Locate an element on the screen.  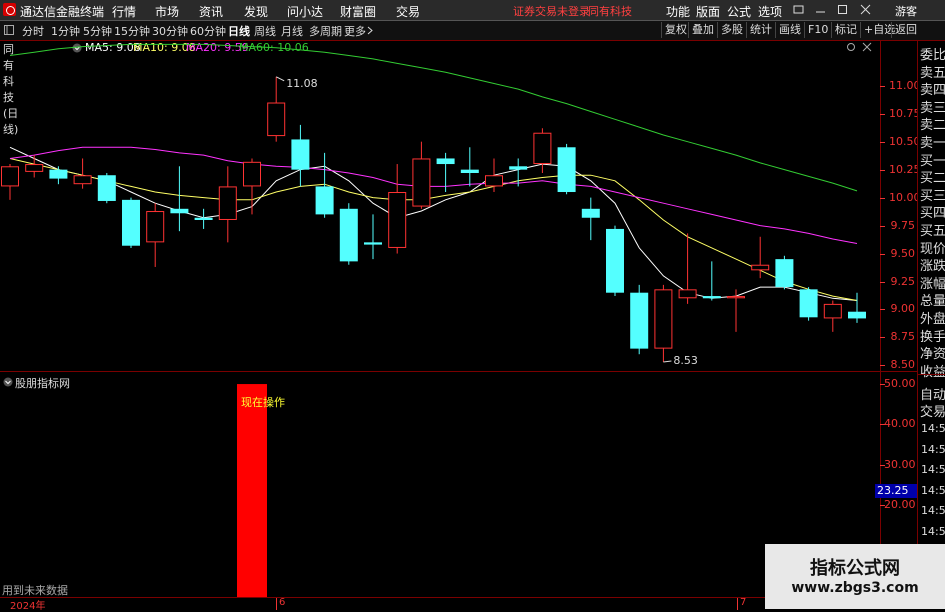
tab-weekly: 周线 is located at coordinates (265, 31).